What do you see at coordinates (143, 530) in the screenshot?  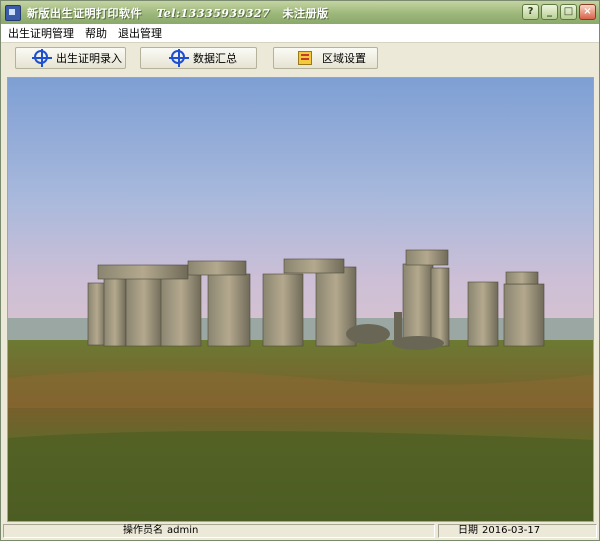 I see `operator-label: 操作员名` at bounding box center [143, 530].